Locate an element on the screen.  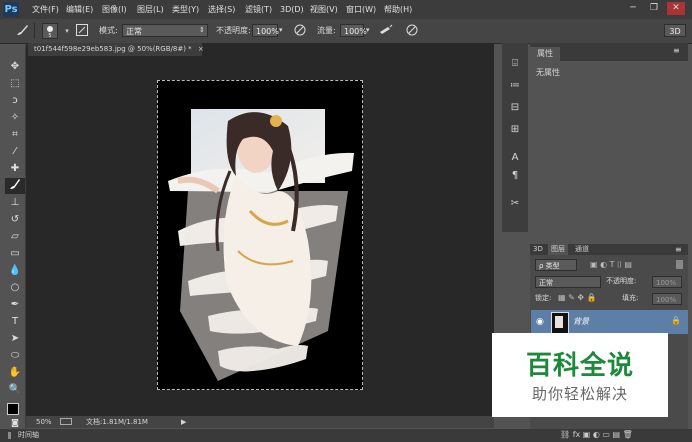
layer-name: 背景 is located at coordinates (581, 321).